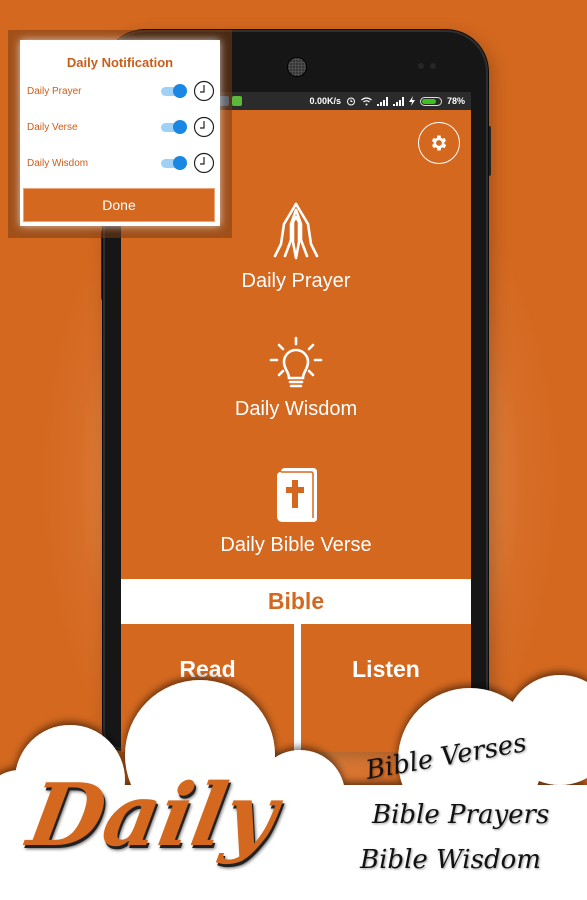  I want to click on battery-level-fill, so click(429, 101).